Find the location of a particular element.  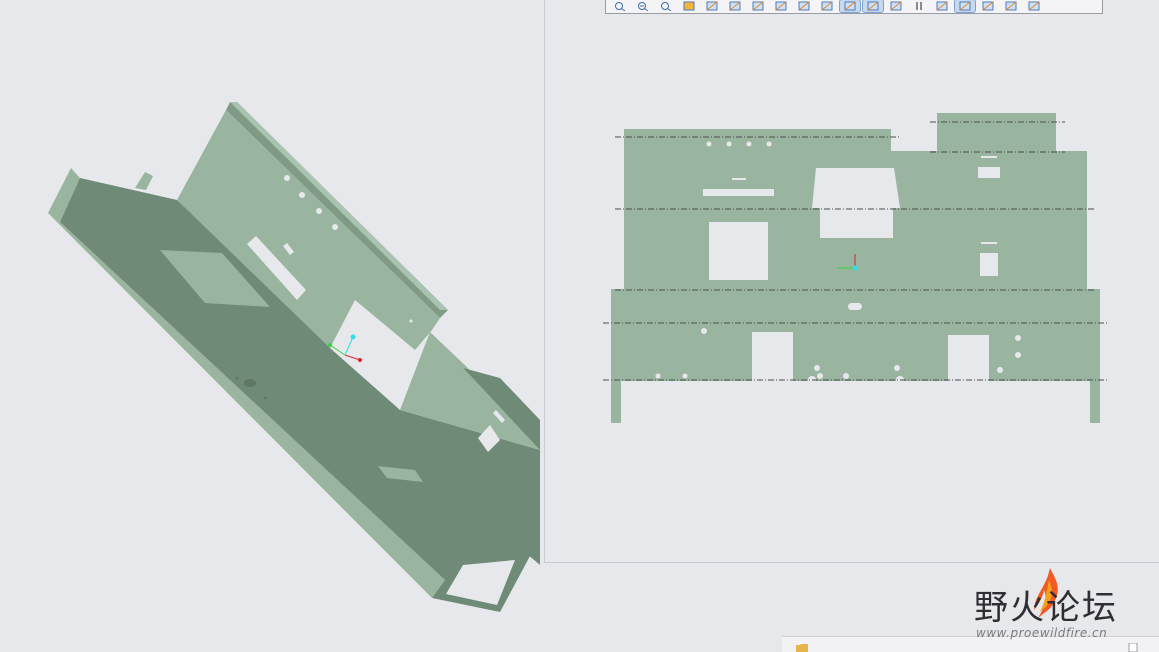

watermark: 野火论坛 www.proewildfire.cn is located at coordinates (1060, 605).